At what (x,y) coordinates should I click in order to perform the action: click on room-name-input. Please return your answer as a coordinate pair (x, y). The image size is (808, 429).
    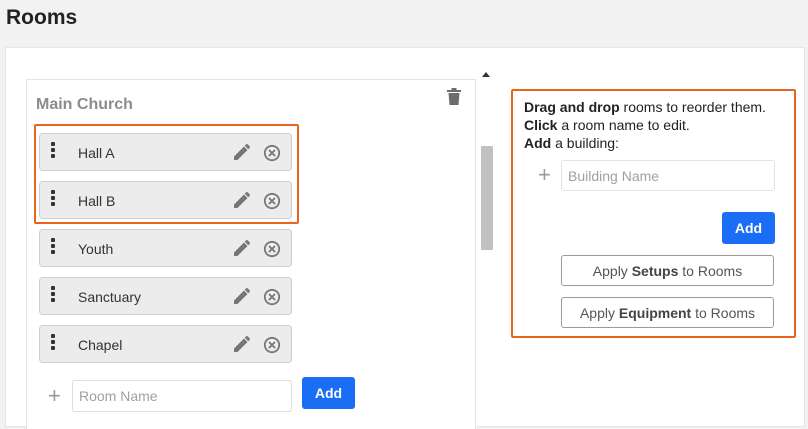
    Looking at the image, I should click on (182, 396).